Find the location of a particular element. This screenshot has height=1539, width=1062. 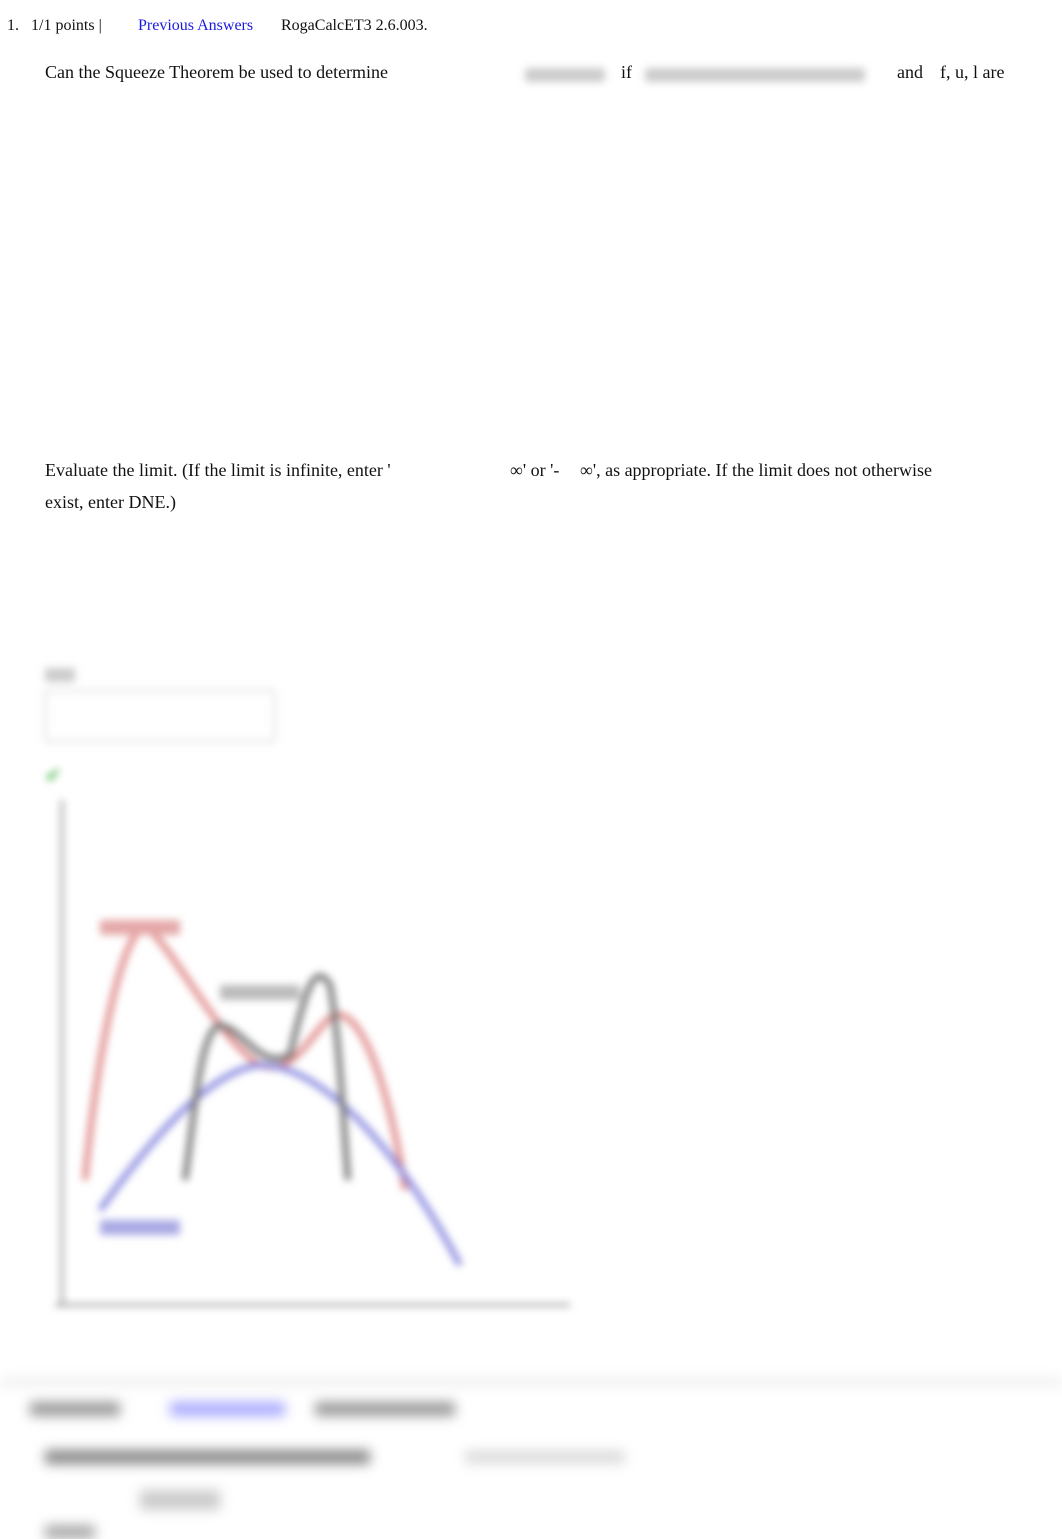

instruction-b: ∞' or '- is located at coordinates (535, 470).